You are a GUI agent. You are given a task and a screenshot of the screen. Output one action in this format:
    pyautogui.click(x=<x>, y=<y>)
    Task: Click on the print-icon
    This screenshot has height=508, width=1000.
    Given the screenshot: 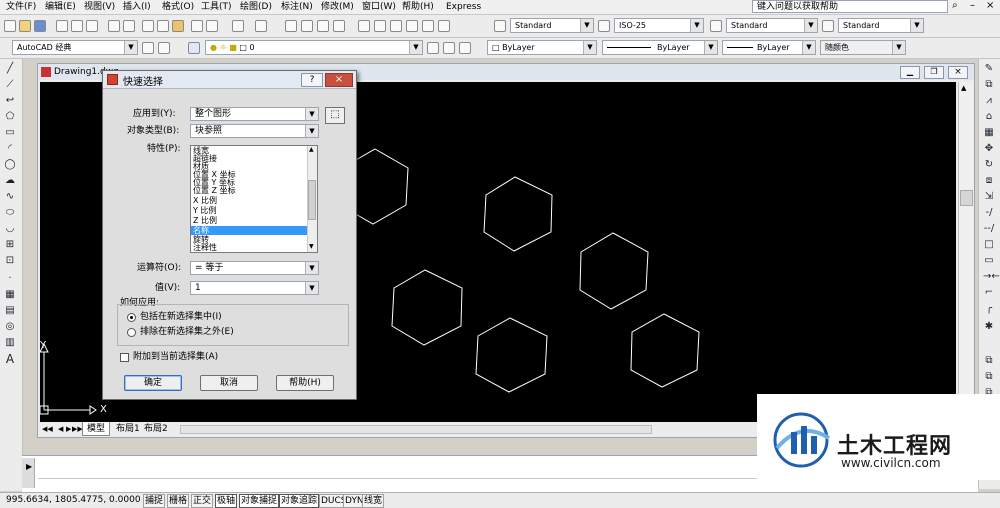 What is the action you would take?
    pyautogui.click(x=62, y=26)
    